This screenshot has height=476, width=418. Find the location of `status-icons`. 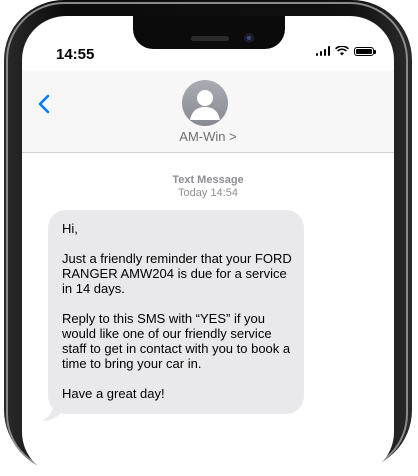

status-icons is located at coordinates (345, 51).